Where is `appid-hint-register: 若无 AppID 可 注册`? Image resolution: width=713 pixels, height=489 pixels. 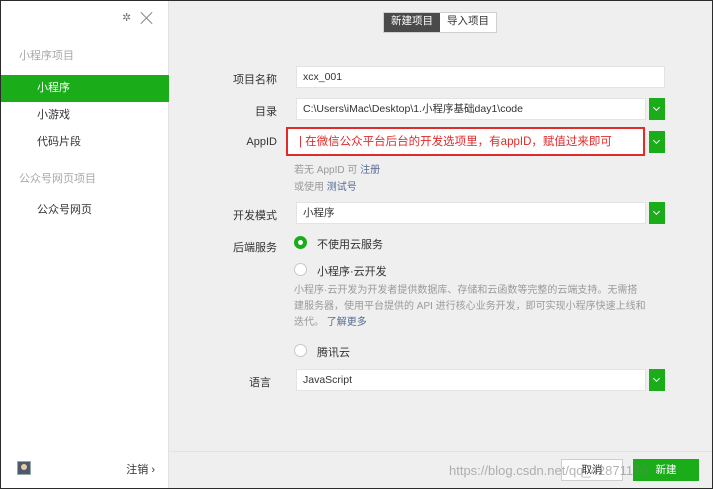
appid-hint-register: 若无 AppID 可 注册 is located at coordinates (337, 168).